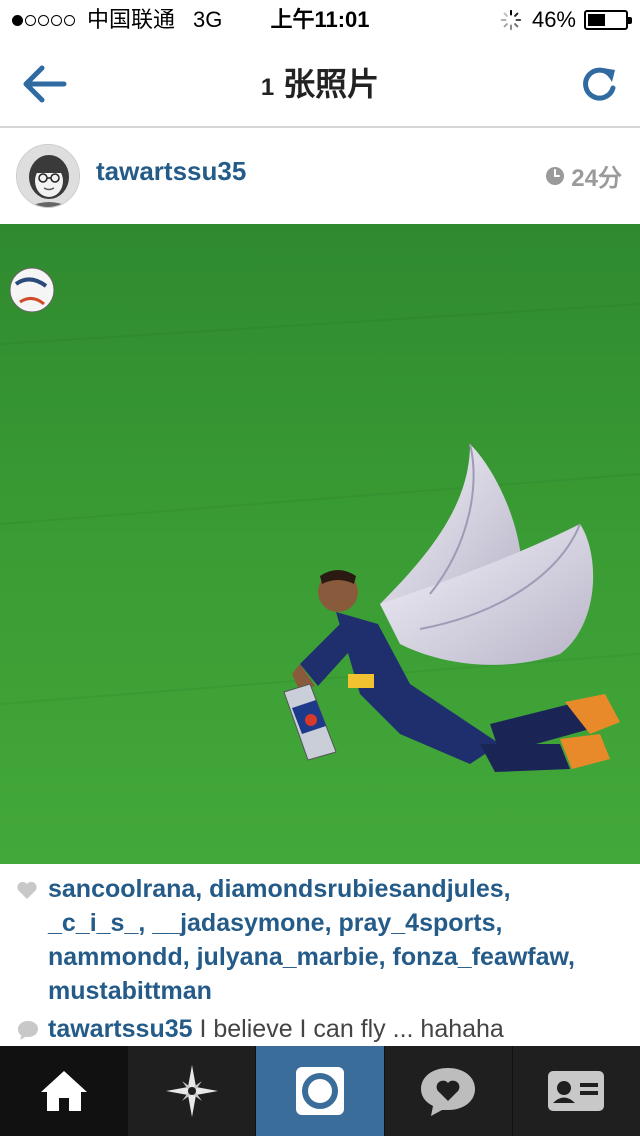 The image size is (640, 1136). Describe the element at coordinates (553, 19) in the screenshot. I see `battery-percent: 46%` at that location.